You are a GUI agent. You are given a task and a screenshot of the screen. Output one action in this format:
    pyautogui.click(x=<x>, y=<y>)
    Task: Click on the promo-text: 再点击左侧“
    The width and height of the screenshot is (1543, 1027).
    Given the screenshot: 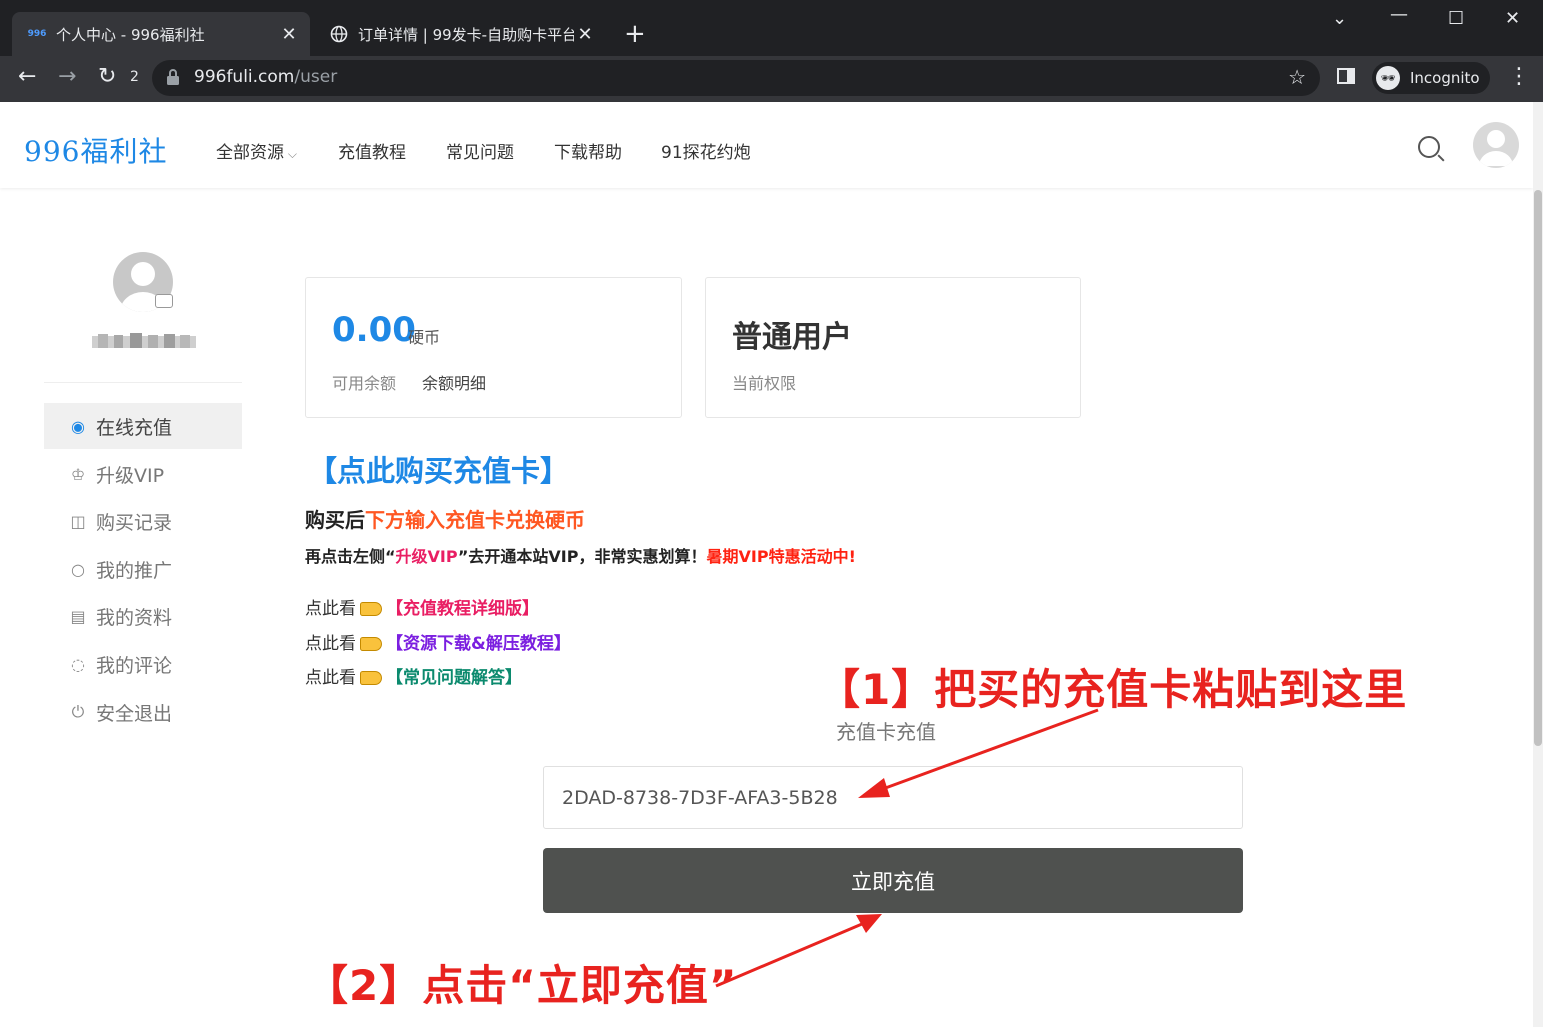 What is the action you would take?
    pyautogui.click(x=350, y=556)
    